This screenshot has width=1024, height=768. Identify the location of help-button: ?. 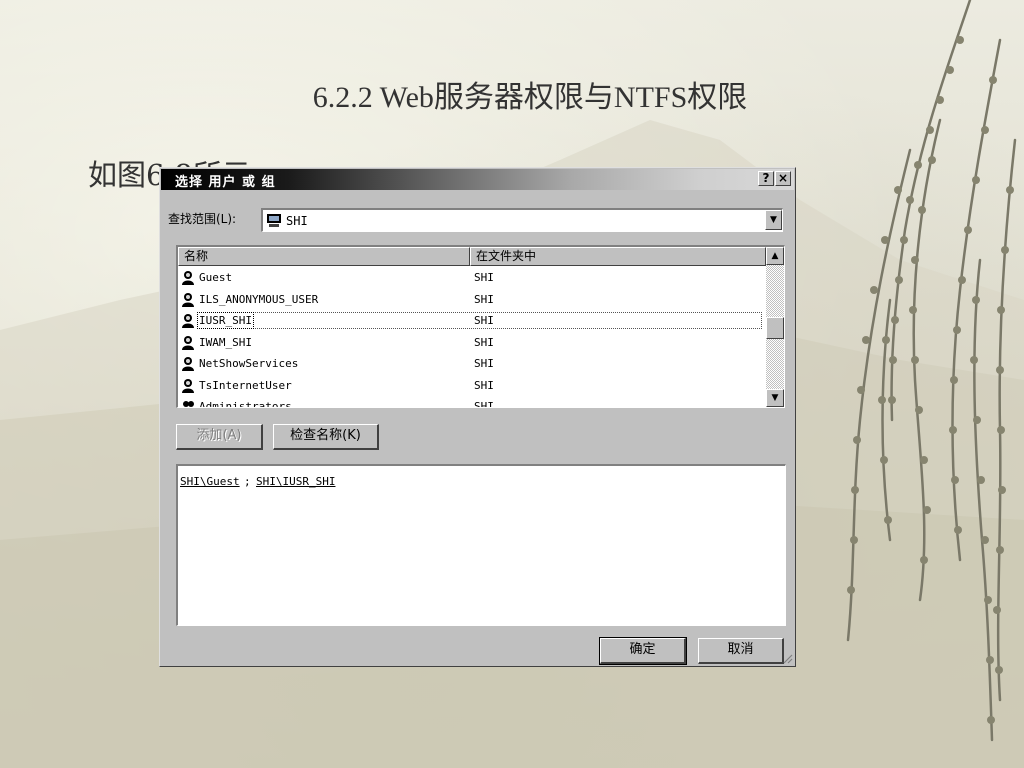
(766, 178).